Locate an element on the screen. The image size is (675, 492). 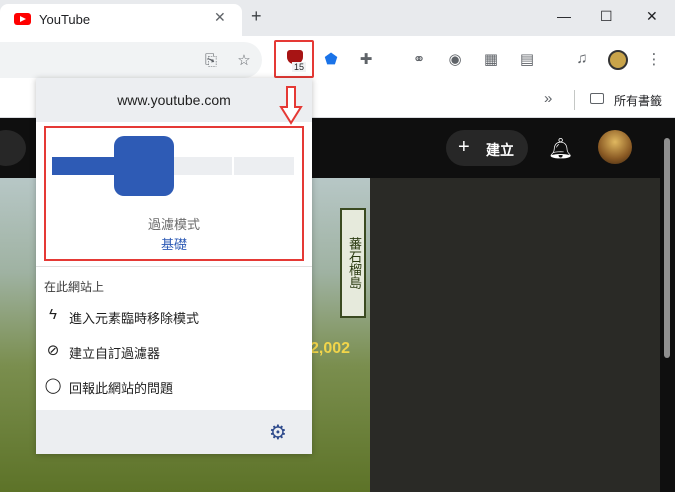
qr-code-icon: ▦ is located at coordinates (491, 59).